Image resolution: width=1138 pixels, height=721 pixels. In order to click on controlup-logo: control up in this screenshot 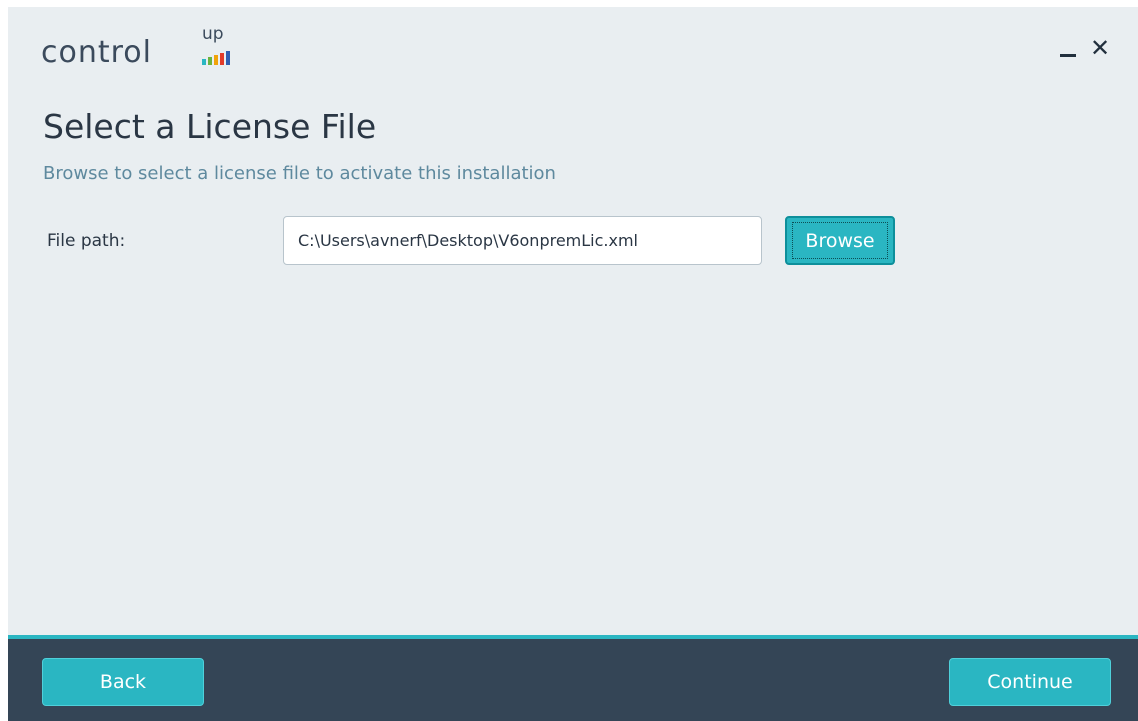, I will do `click(151, 48)`.